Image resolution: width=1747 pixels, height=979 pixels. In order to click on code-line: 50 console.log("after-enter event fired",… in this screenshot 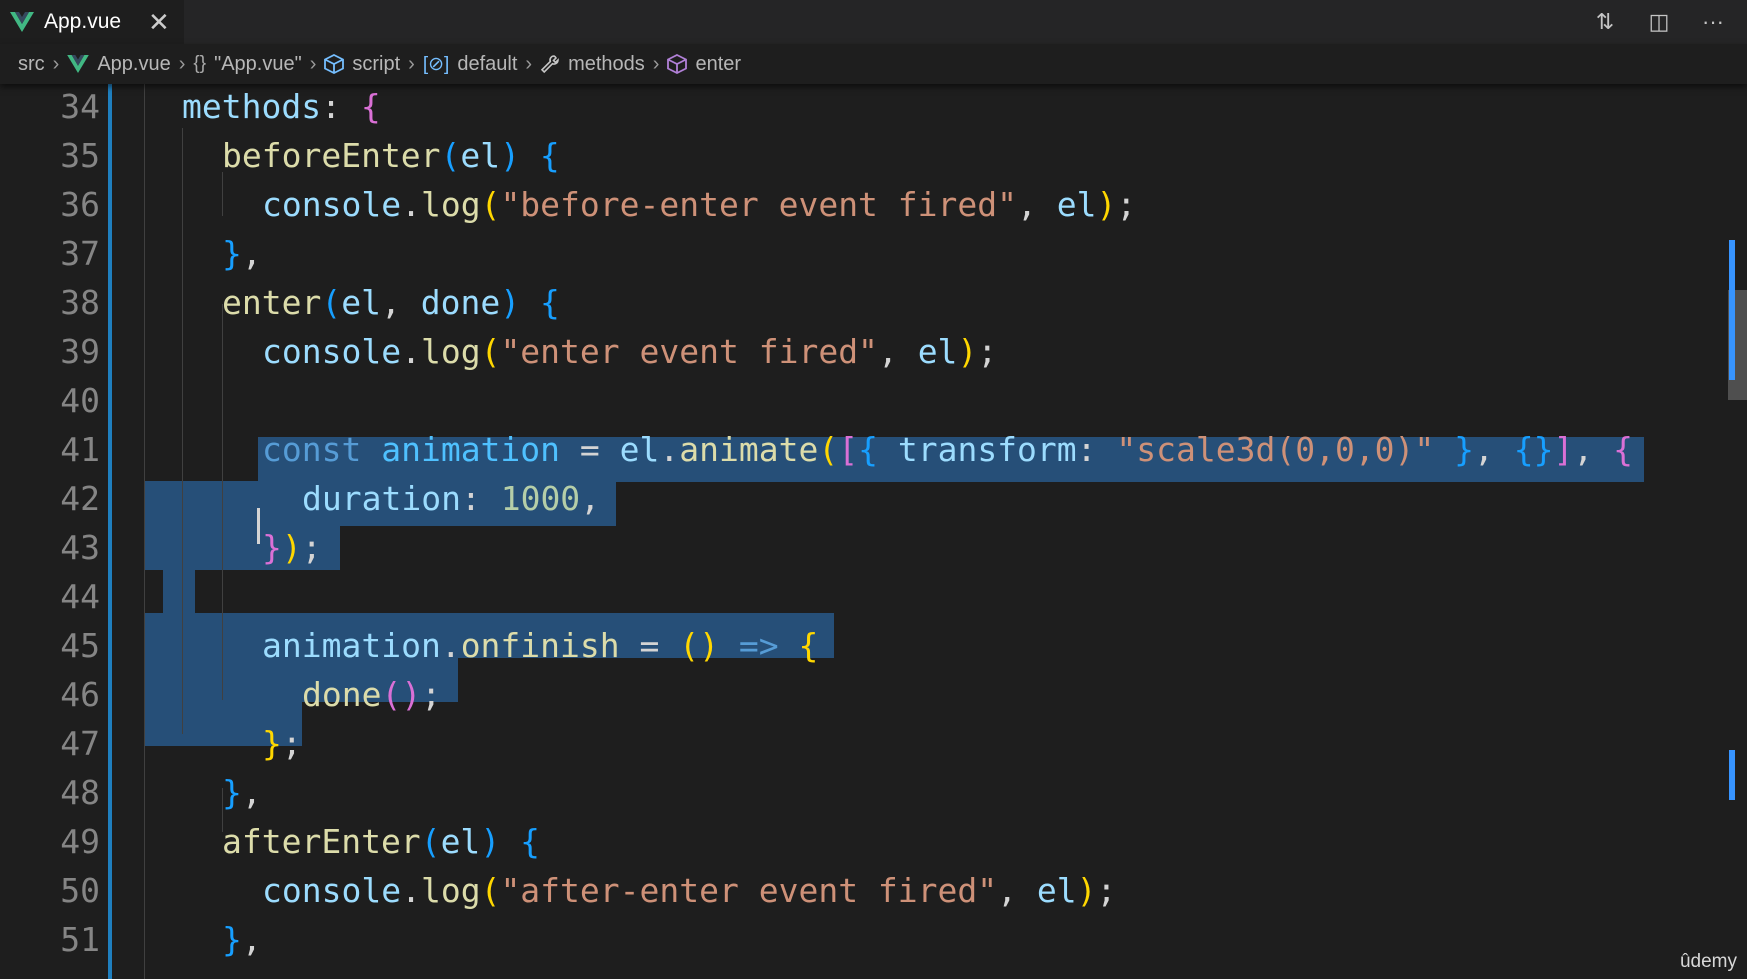, I will do `click(873, 890)`.